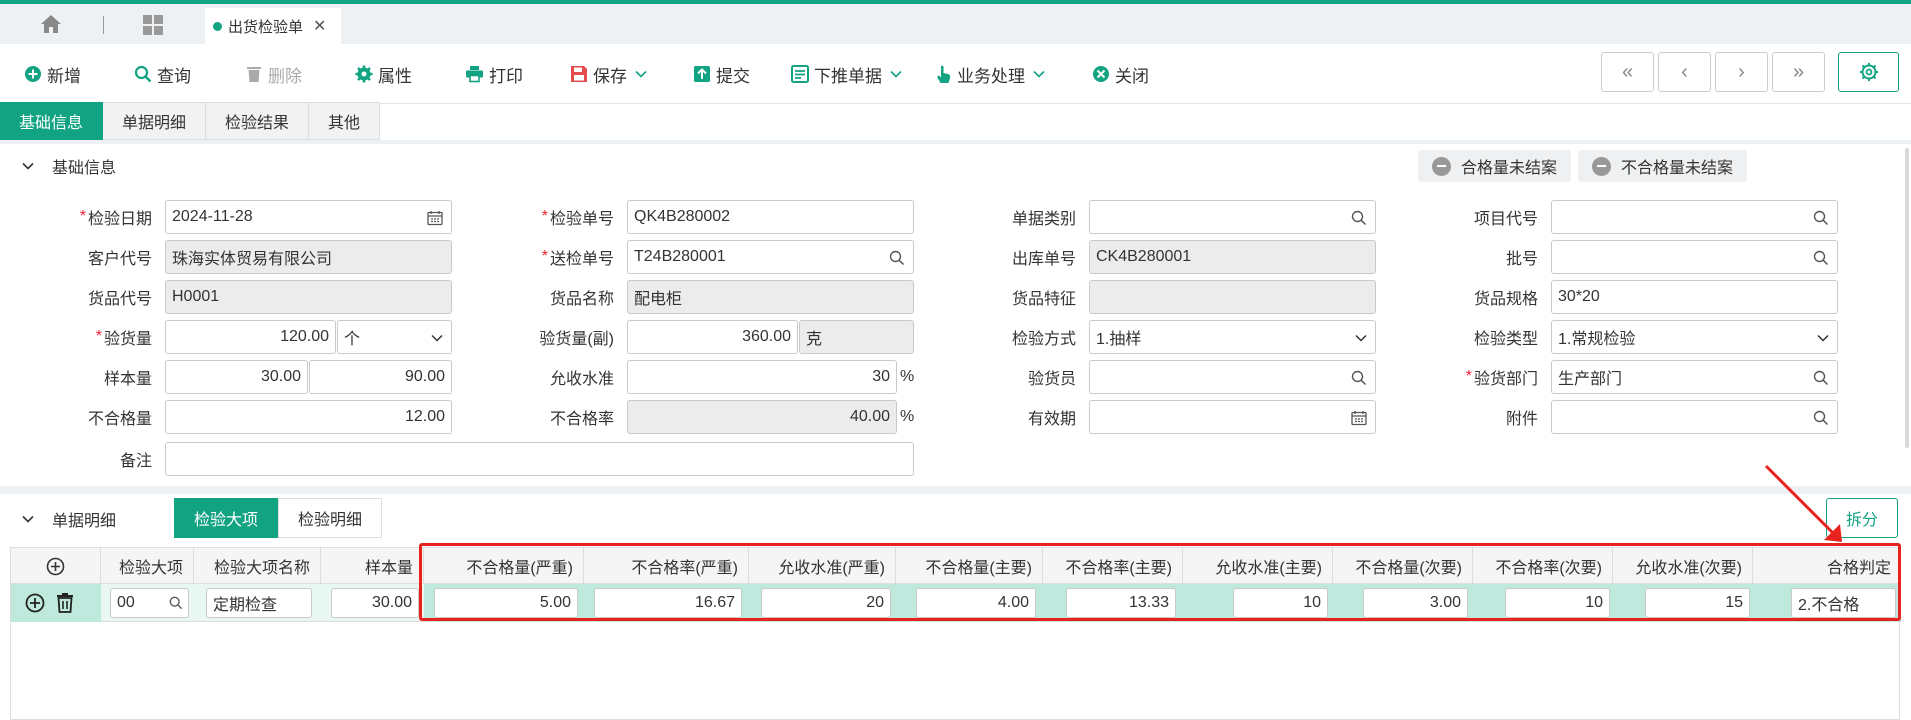 This screenshot has height=720, width=1911. Describe the element at coordinates (375, 603) in the screenshot. I see `cell-sample-qty: 30.00` at that location.